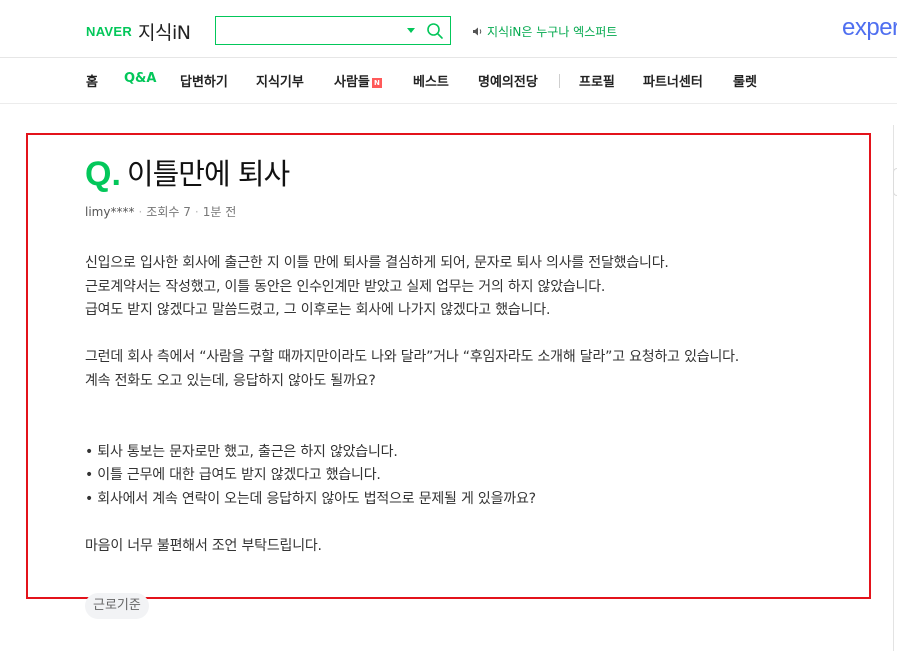 The width and height of the screenshot is (897, 651). I want to click on naver-logo: NAVER, so click(109, 31).